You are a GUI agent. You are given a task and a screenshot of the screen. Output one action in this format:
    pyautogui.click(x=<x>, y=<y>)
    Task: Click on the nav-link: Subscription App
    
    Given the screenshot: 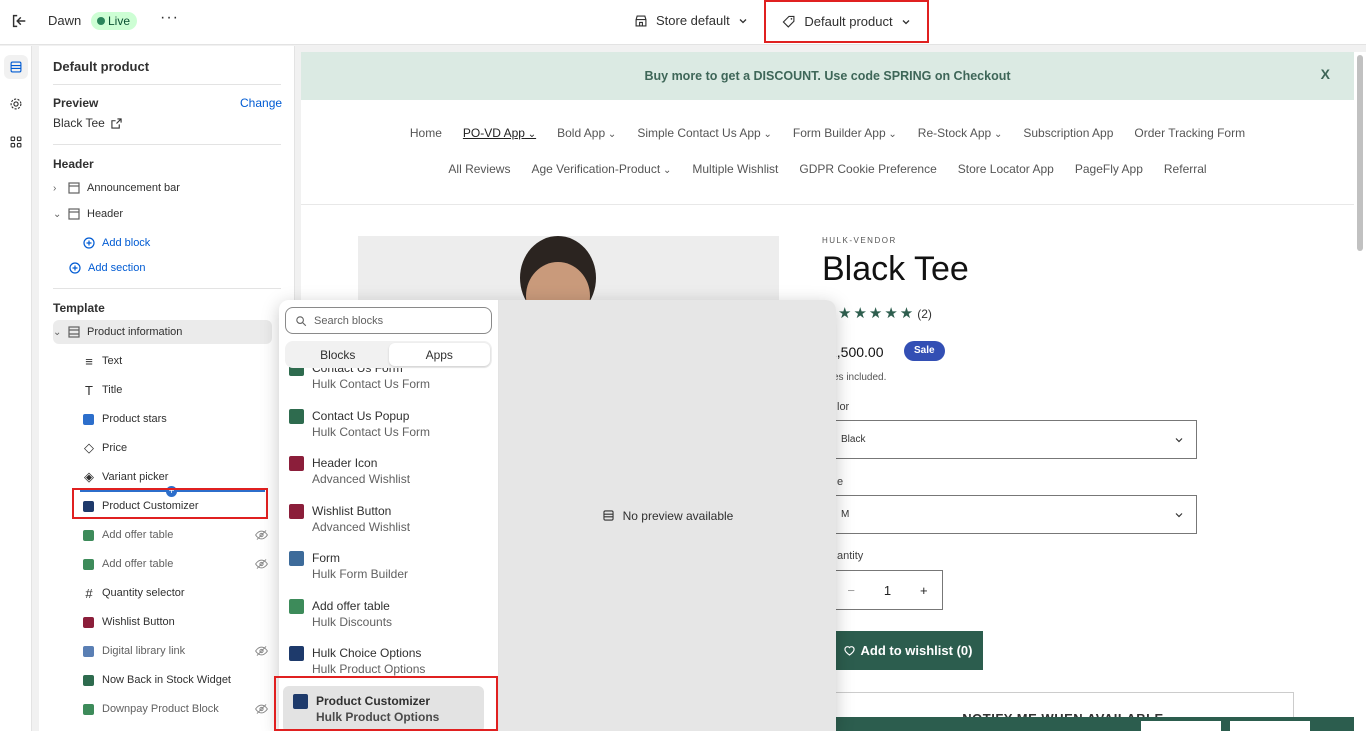 What is the action you would take?
    pyautogui.click(x=1068, y=133)
    